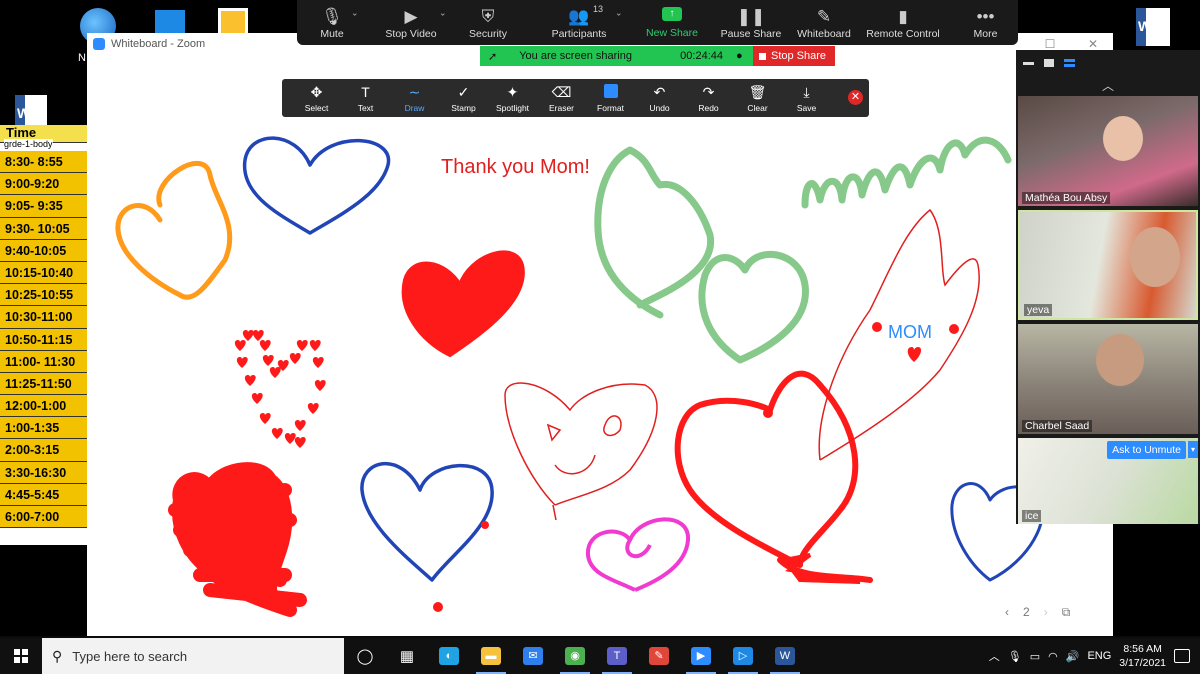 This screenshot has height=674, width=1200. I want to click on clock: 8:56 AM 3/17/2021, so click(1142, 656).